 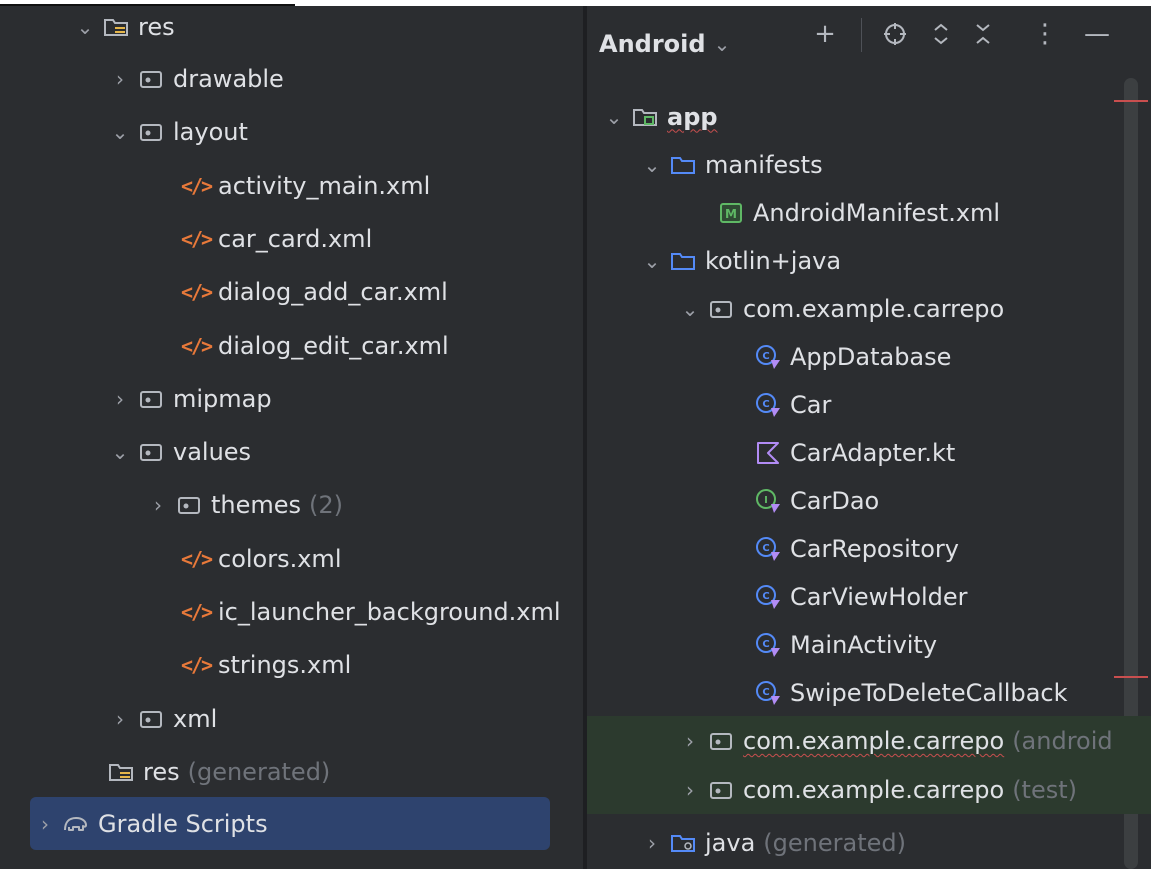 I want to click on tree-item-xml: › xml, so click(x=291, y=718).